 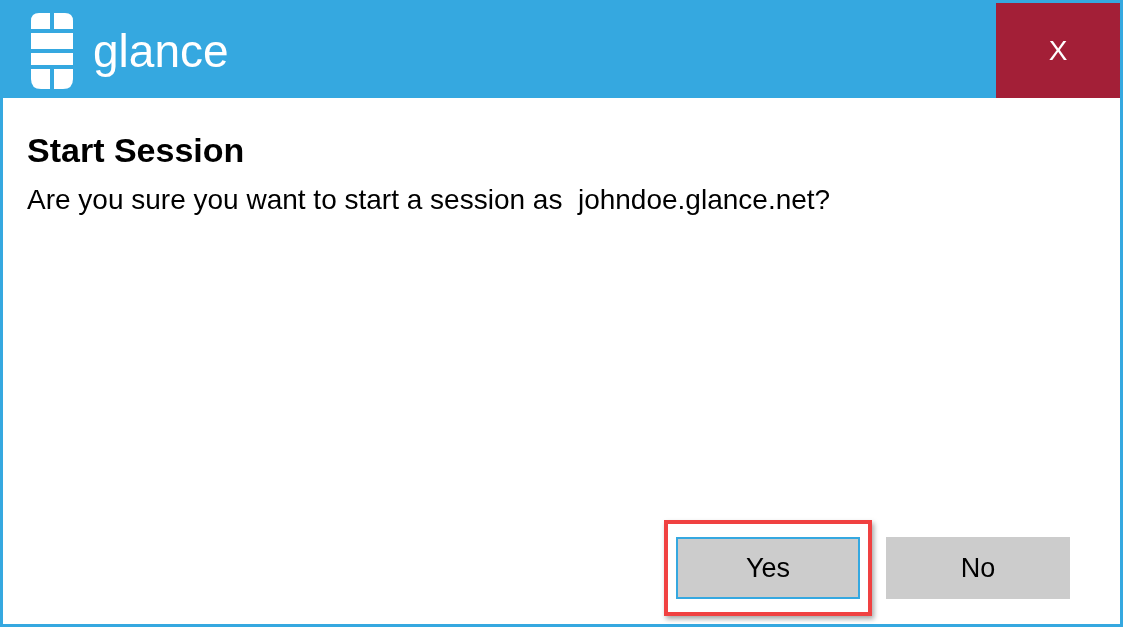 I want to click on confirm-button: Yes, so click(x=768, y=568).